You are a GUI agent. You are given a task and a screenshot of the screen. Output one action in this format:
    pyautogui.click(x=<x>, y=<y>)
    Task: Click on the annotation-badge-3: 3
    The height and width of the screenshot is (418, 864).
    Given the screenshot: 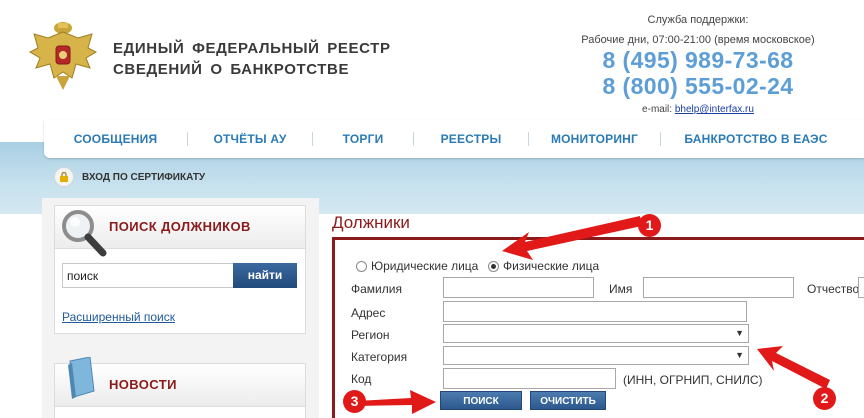 What is the action you would take?
    pyautogui.click(x=354, y=401)
    